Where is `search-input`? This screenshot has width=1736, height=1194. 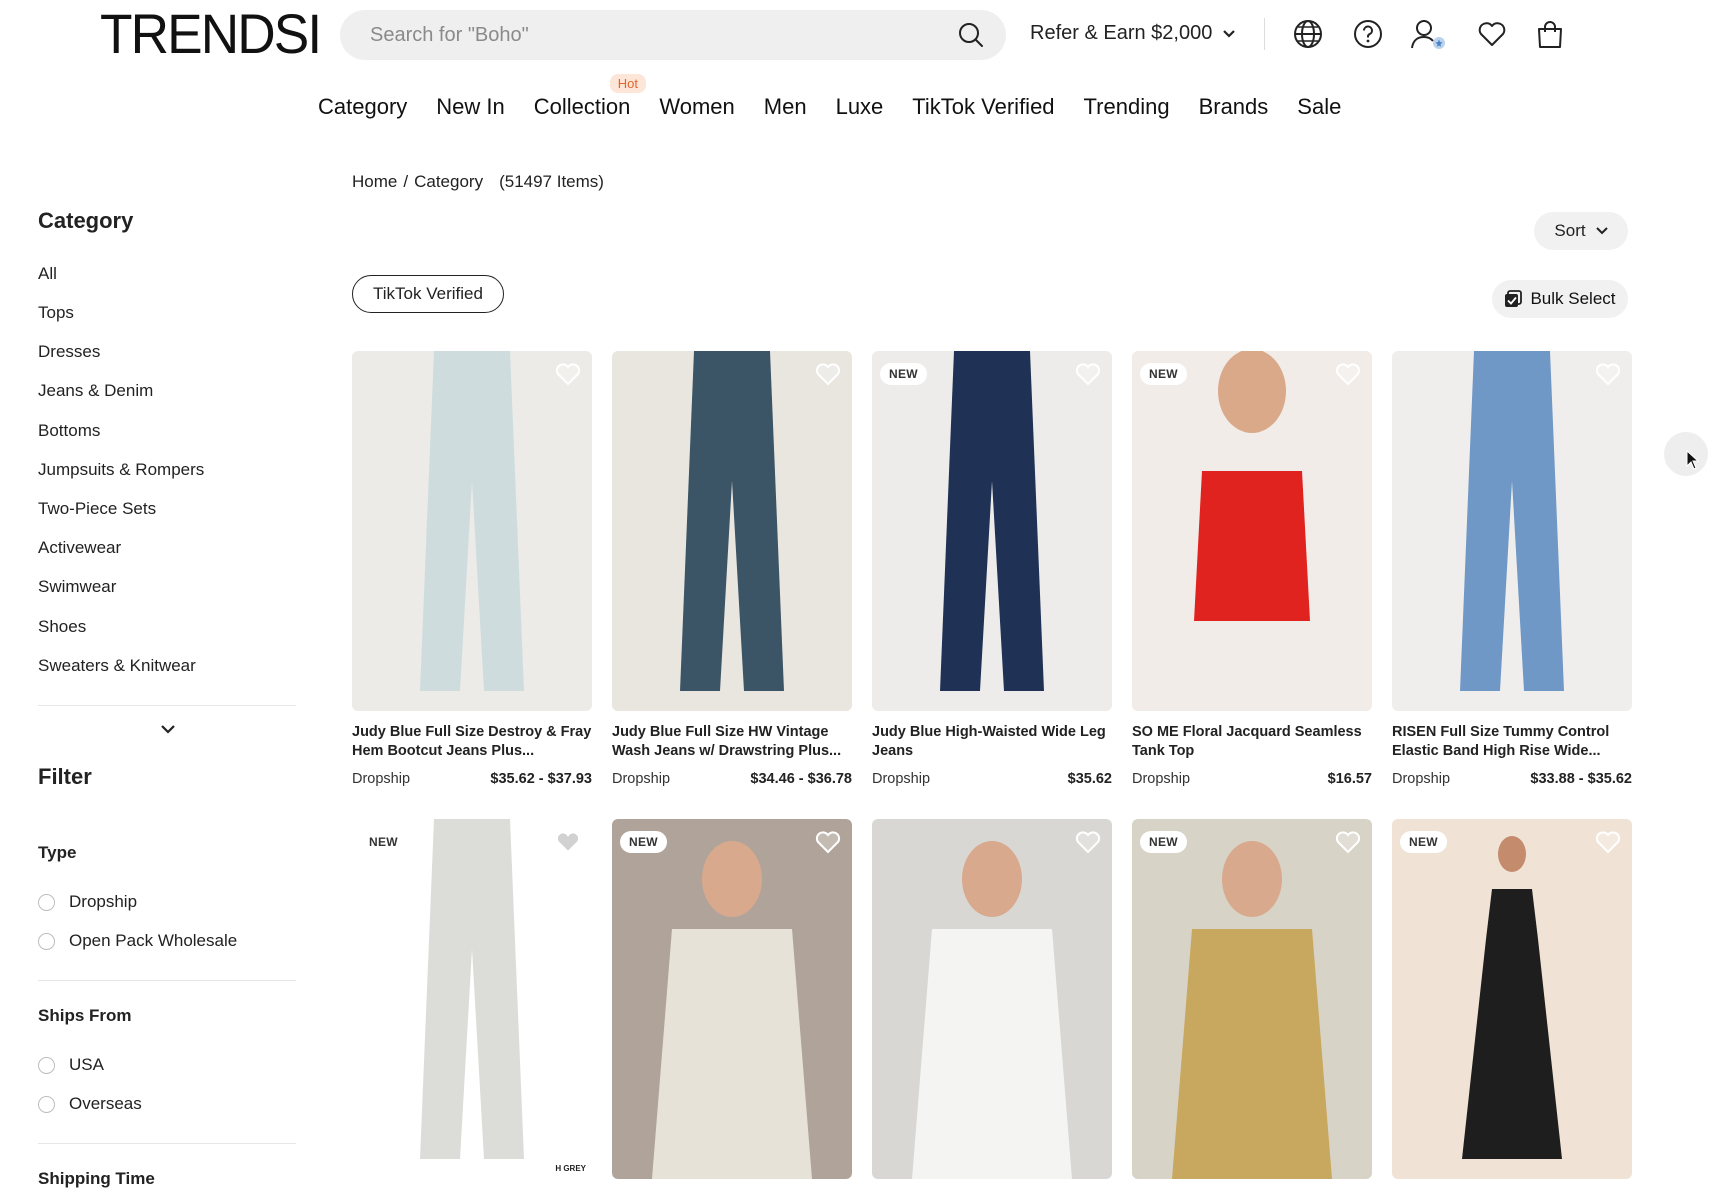 search-input is located at coordinates (650, 35).